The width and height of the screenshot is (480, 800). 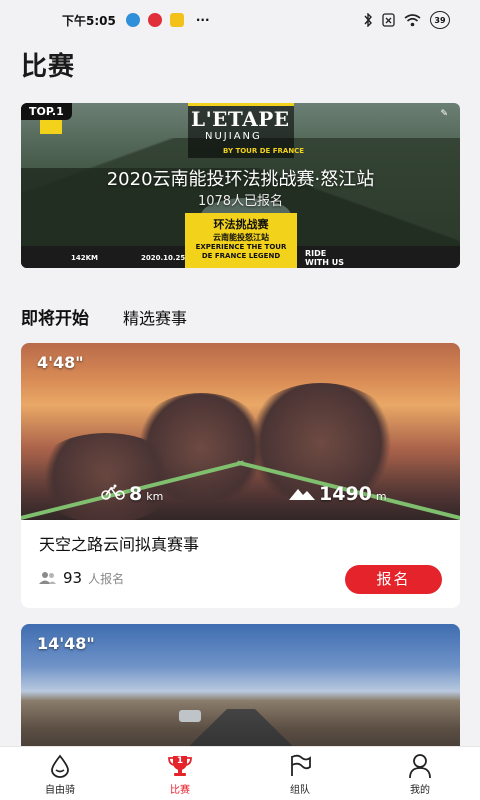 What do you see at coordinates (316, 253) in the screenshot?
I see `ride-line-1: RIDE` at bounding box center [316, 253].